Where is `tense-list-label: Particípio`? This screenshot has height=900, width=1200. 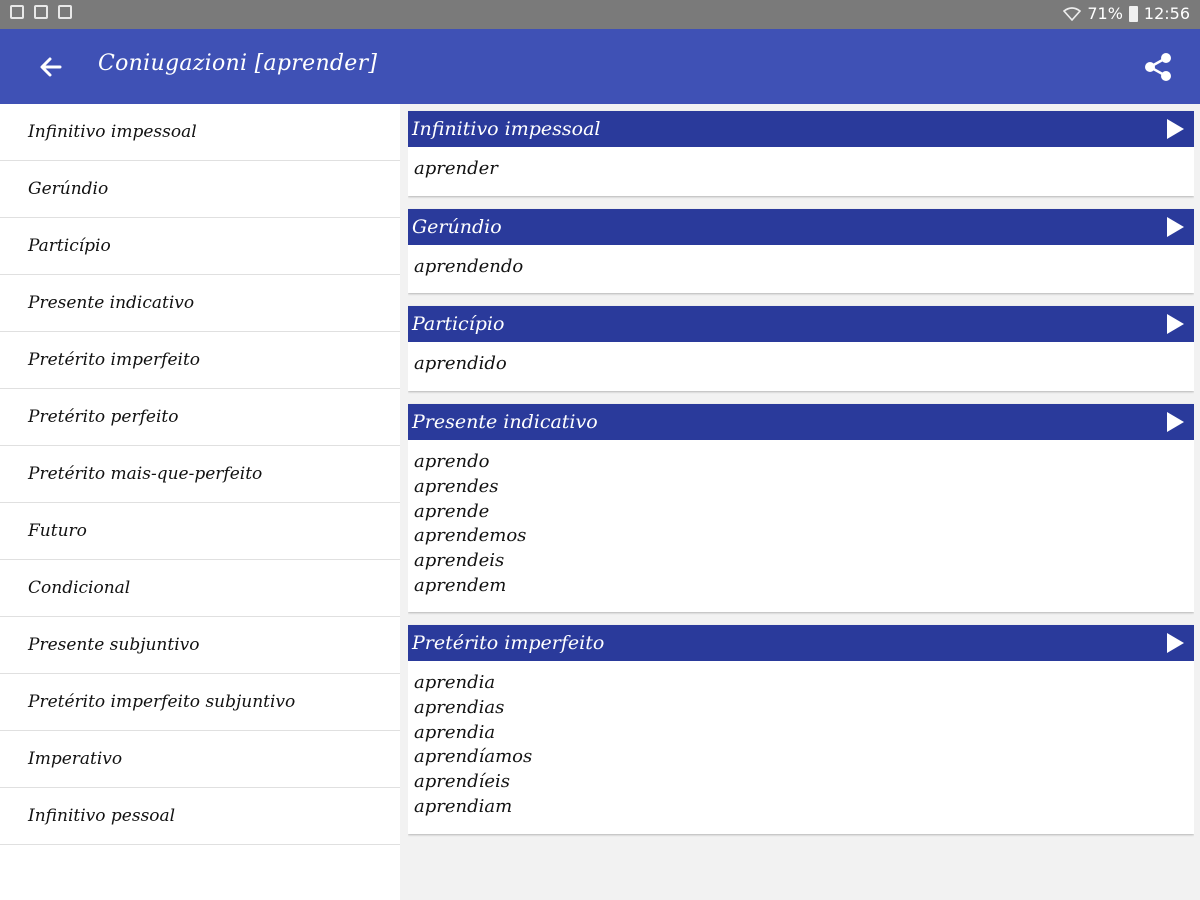 tense-list-label: Particípio is located at coordinates (69, 246).